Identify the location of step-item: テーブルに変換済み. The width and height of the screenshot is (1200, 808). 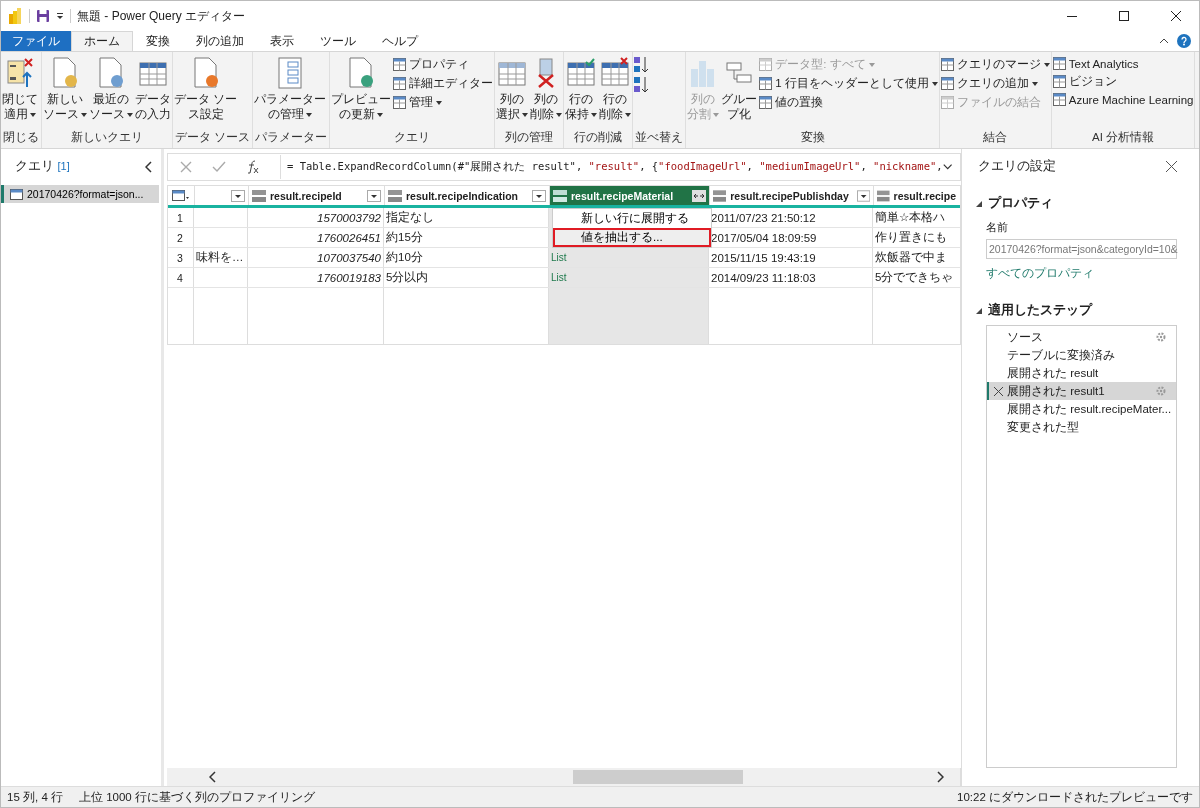
(1081, 355).